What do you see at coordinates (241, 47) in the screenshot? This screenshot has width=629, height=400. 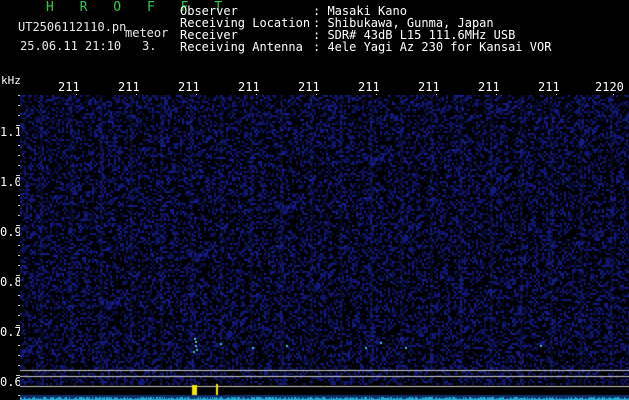 I see `antenna-label: Receiving Antenna` at bounding box center [241, 47].